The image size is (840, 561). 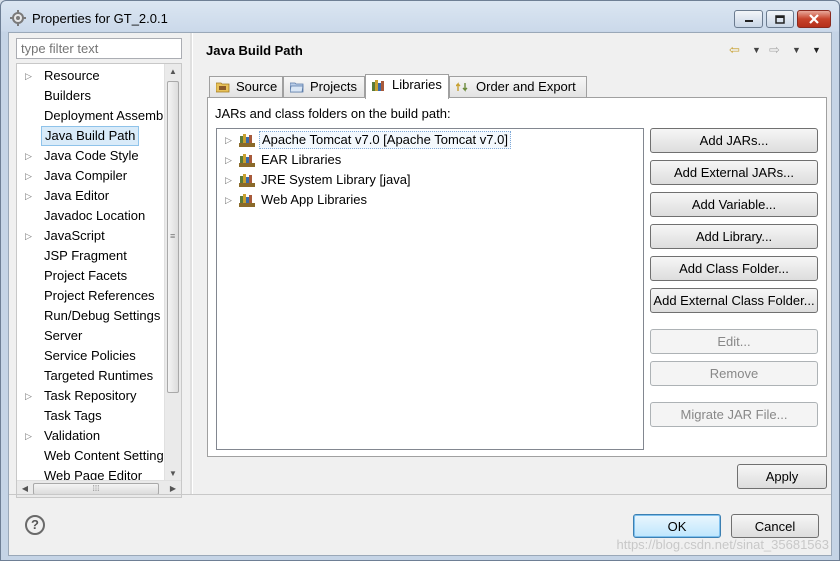 I want to click on grip-icon: ⁞⁞⁞, so click(x=96, y=488).